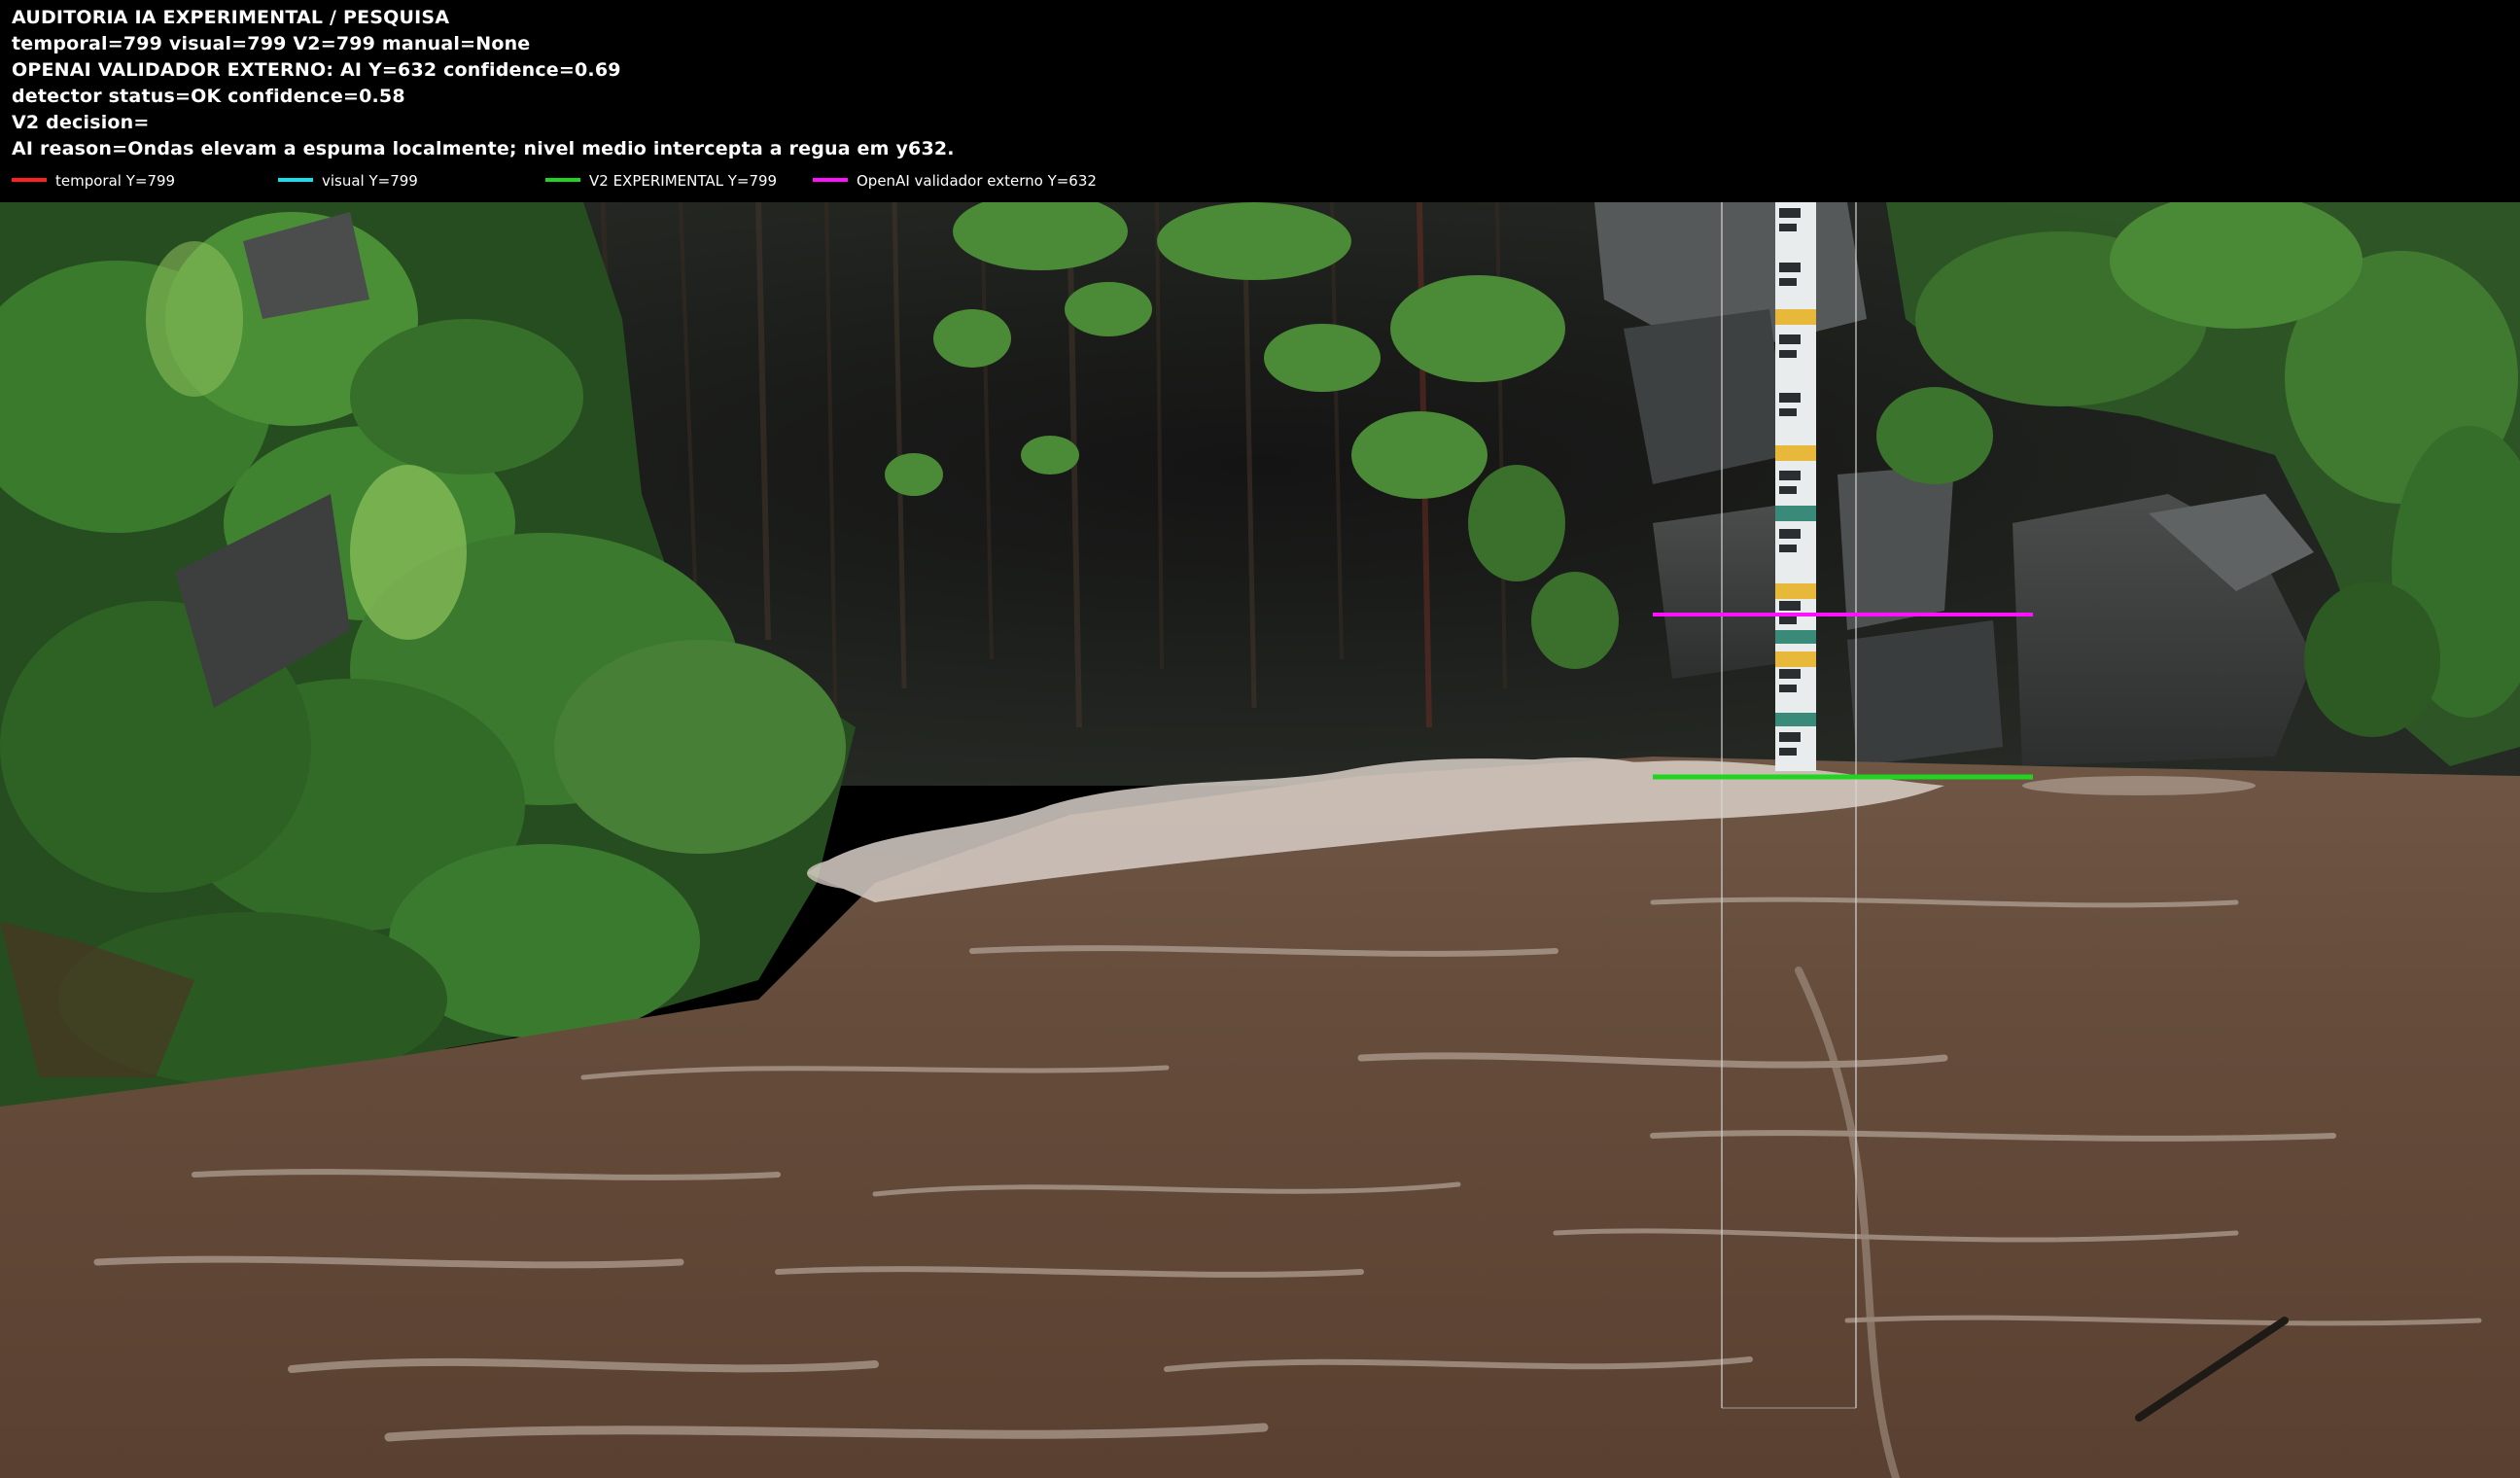 Image resolution: width=2520 pixels, height=1478 pixels. What do you see at coordinates (977, 181) in the screenshot?
I see `legend-label-openai: OpenAI validador externo Y=632` at bounding box center [977, 181].